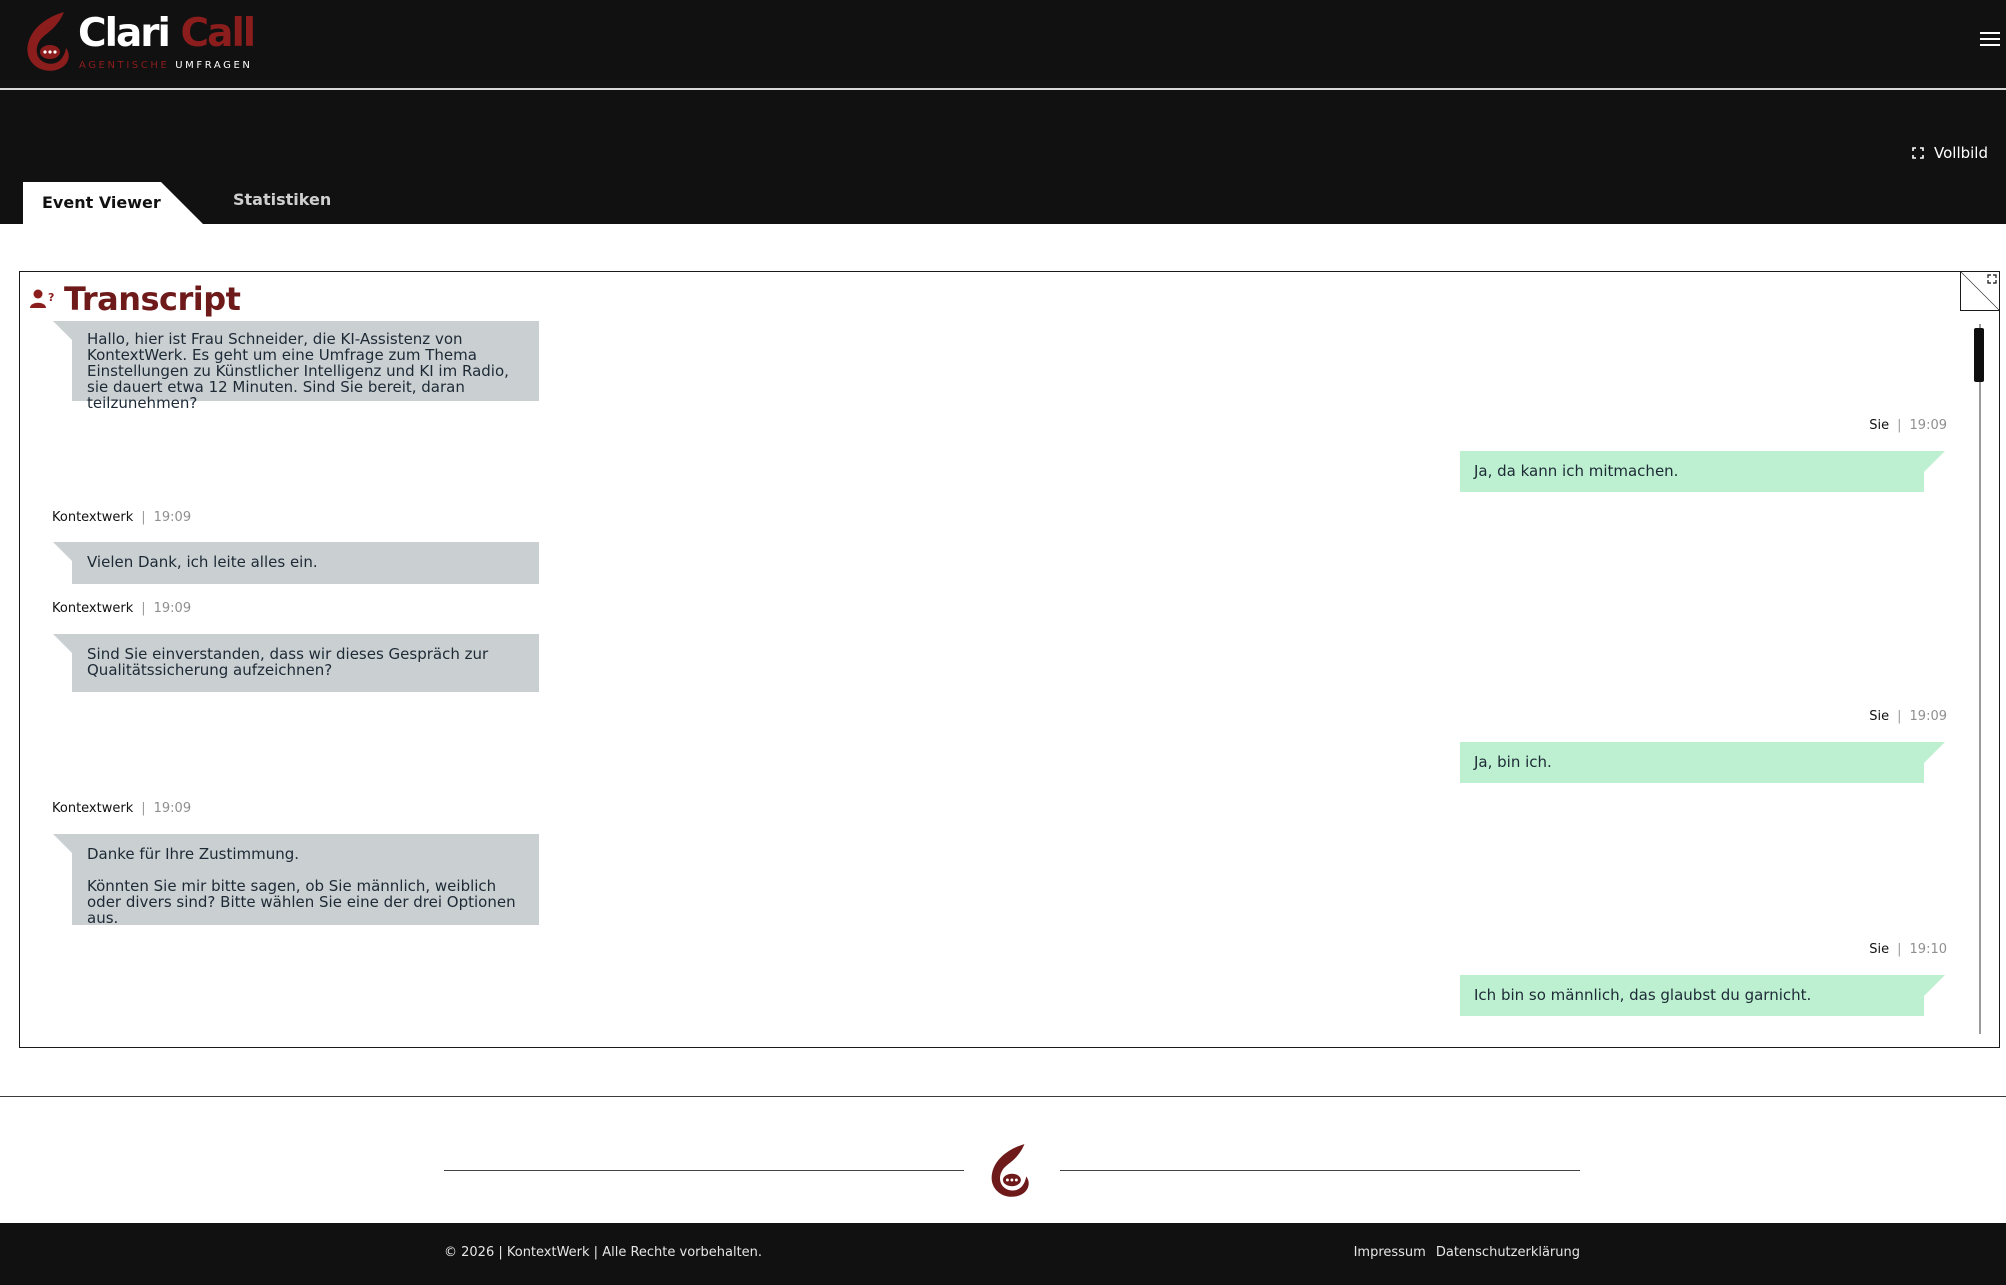  I want to click on fullscreen-label: Vollbild, so click(1961, 153).